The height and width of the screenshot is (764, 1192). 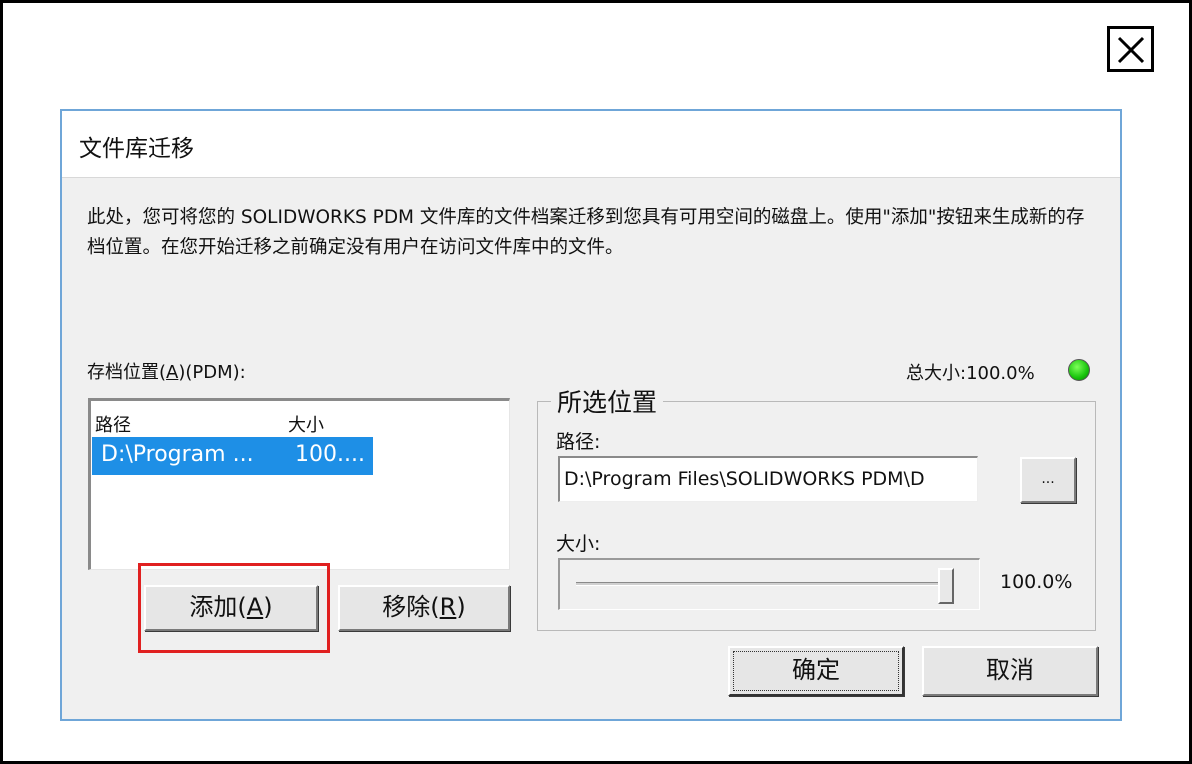 I want to click on ok-button: 确定, so click(x=816, y=671).